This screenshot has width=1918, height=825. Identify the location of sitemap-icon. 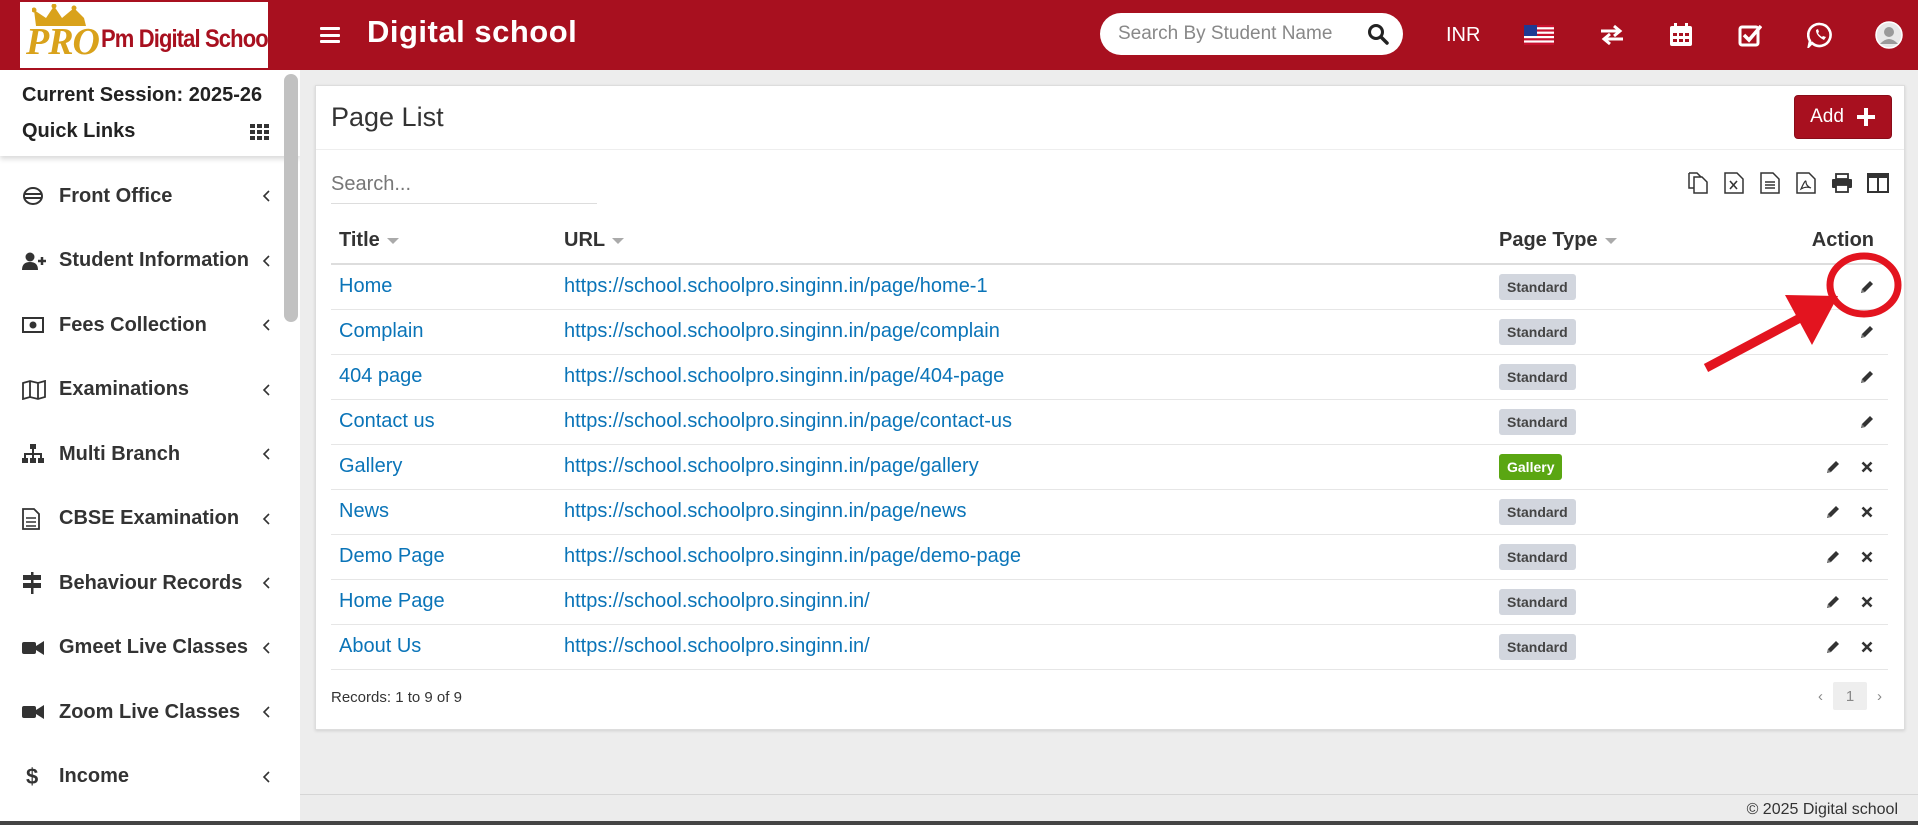
(35, 454).